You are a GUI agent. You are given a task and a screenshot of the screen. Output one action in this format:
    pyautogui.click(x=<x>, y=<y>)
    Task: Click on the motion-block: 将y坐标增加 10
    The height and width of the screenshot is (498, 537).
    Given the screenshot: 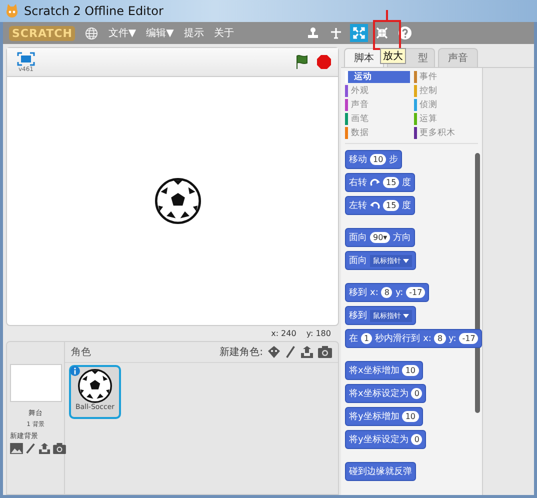 What is the action you would take?
    pyautogui.click(x=384, y=416)
    